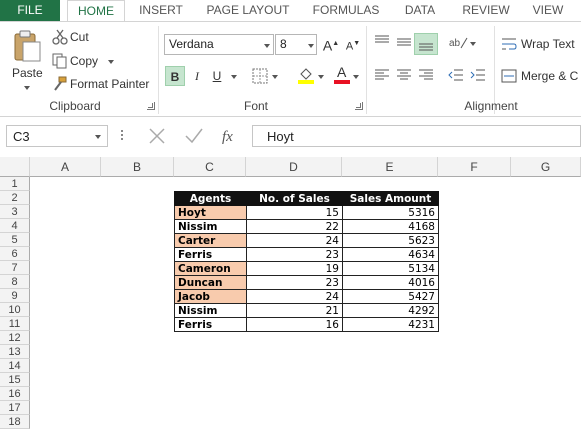 Image resolution: width=581 pixels, height=435 pixels. Describe the element at coordinates (420, 10) in the screenshot. I see `tab-data: DATA` at that location.